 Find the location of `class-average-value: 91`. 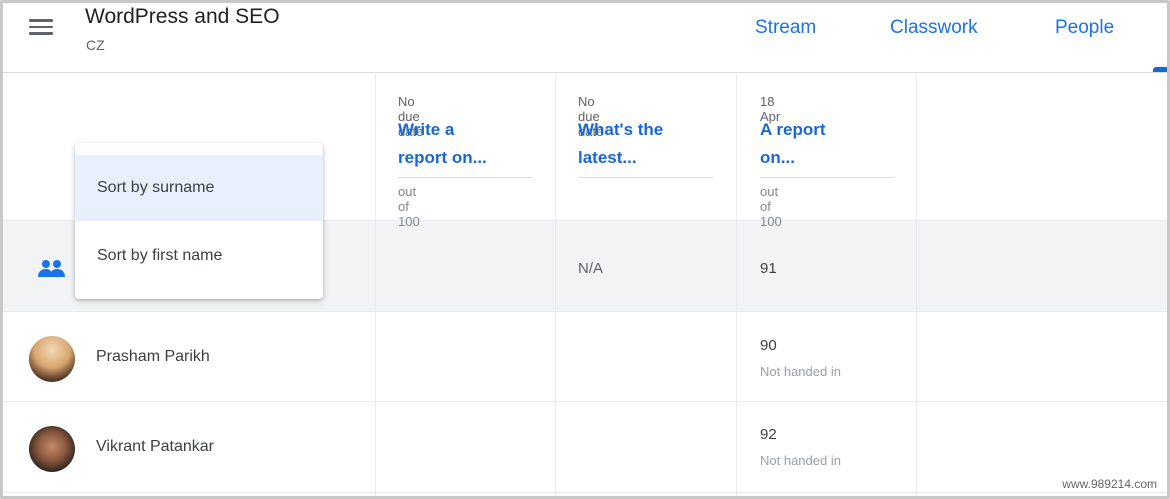

class-average-value: 91 is located at coordinates (768, 268).